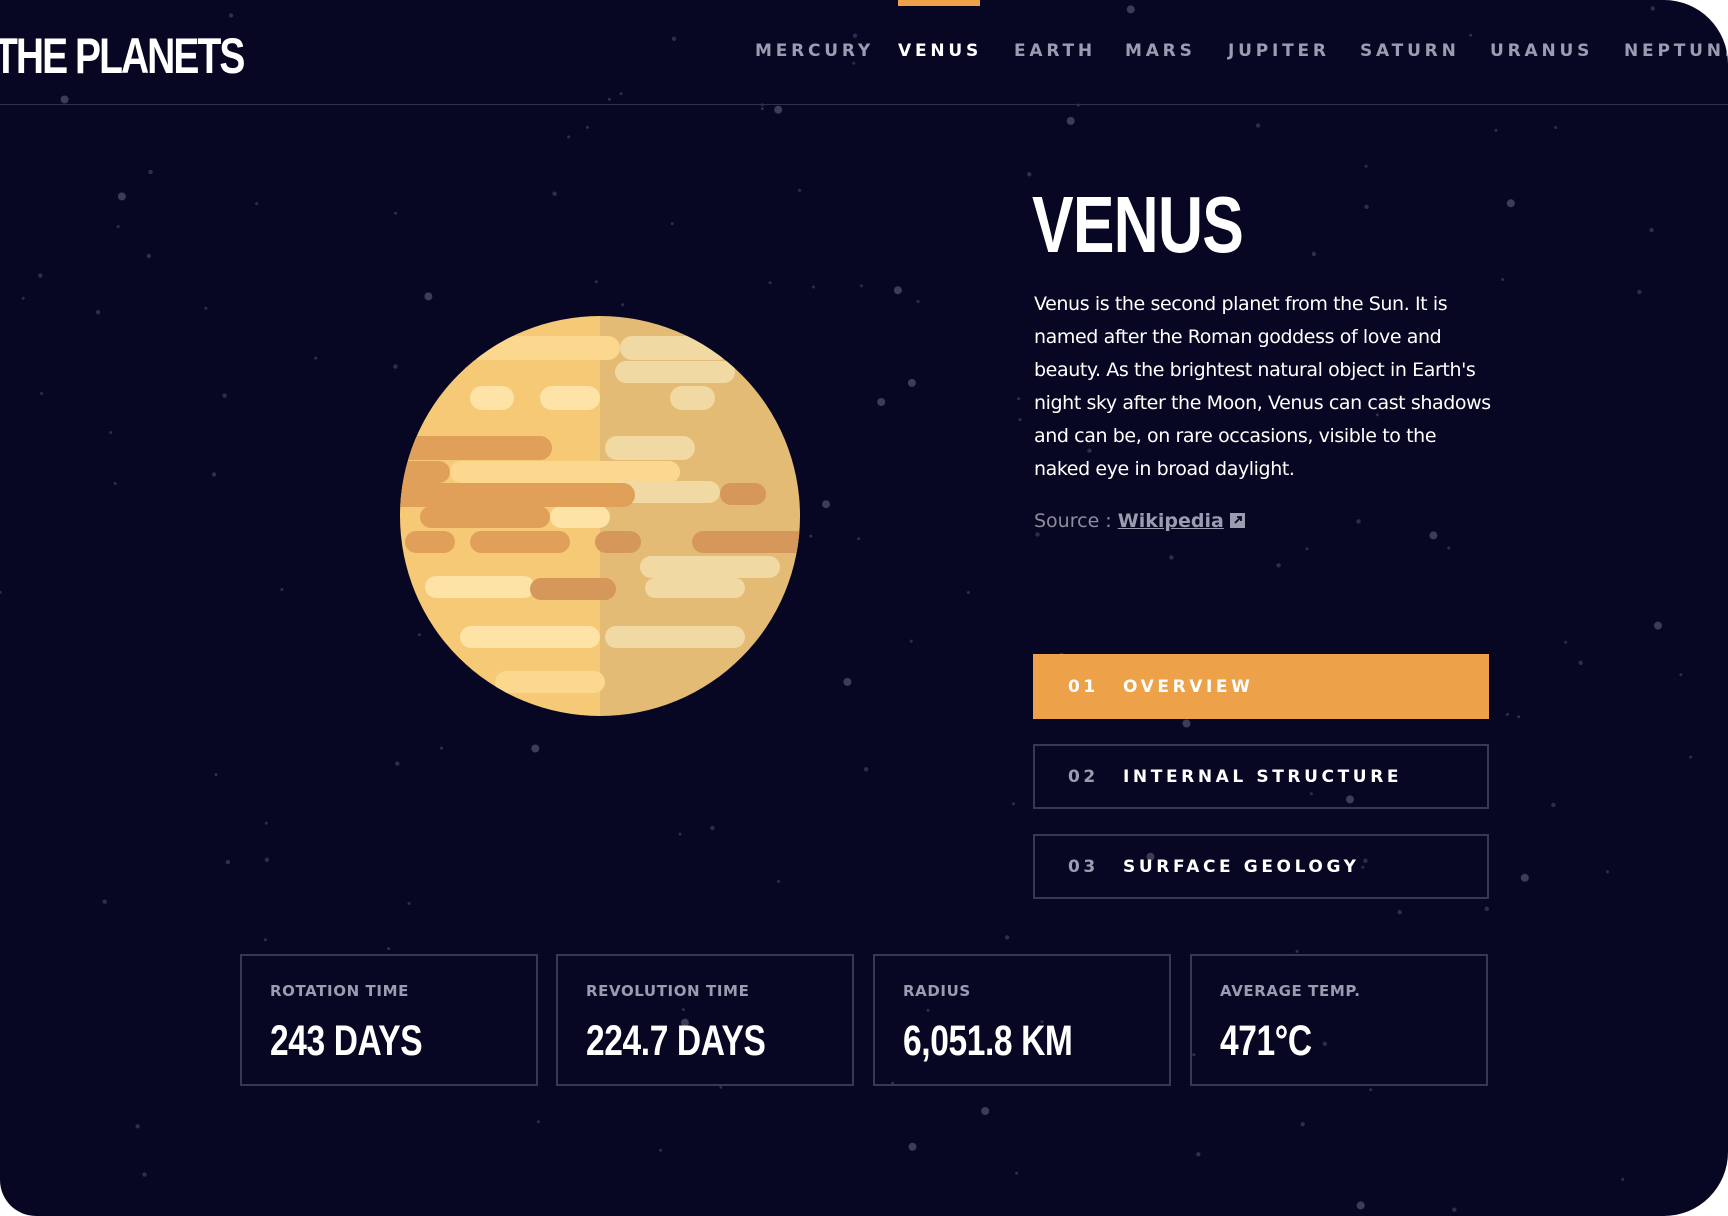 Image resolution: width=1728 pixels, height=1216 pixels. Describe the element at coordinates (937, 991) in the screenshot. I see `stat-label: RADIUS` at that location.